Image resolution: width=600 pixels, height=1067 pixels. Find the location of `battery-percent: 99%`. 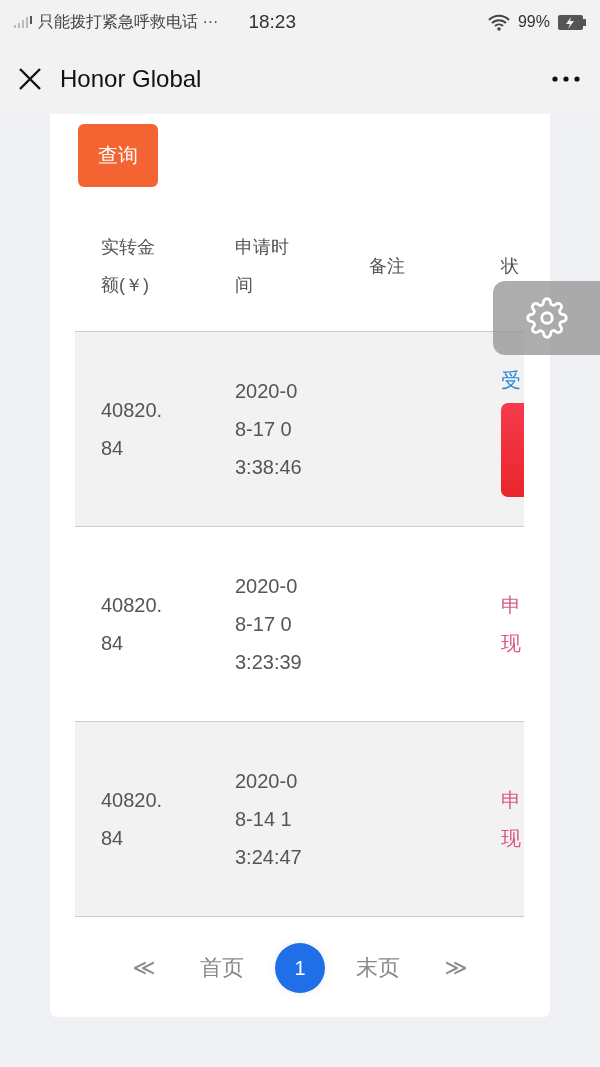

battery-percent: 99% is located at coordinates (533, 22).